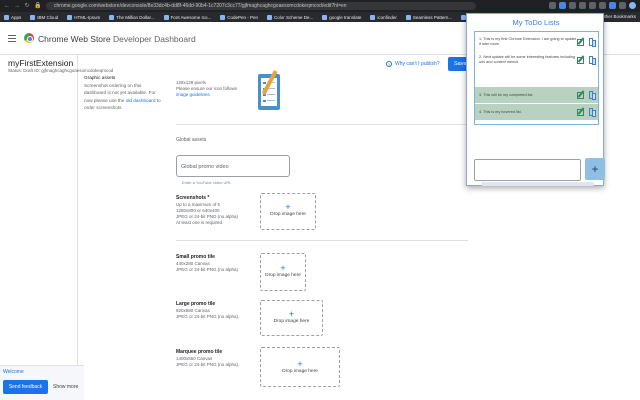 This screenshot has width=640, height=400. I want to click on back-icon: ←, so click(7, 6).